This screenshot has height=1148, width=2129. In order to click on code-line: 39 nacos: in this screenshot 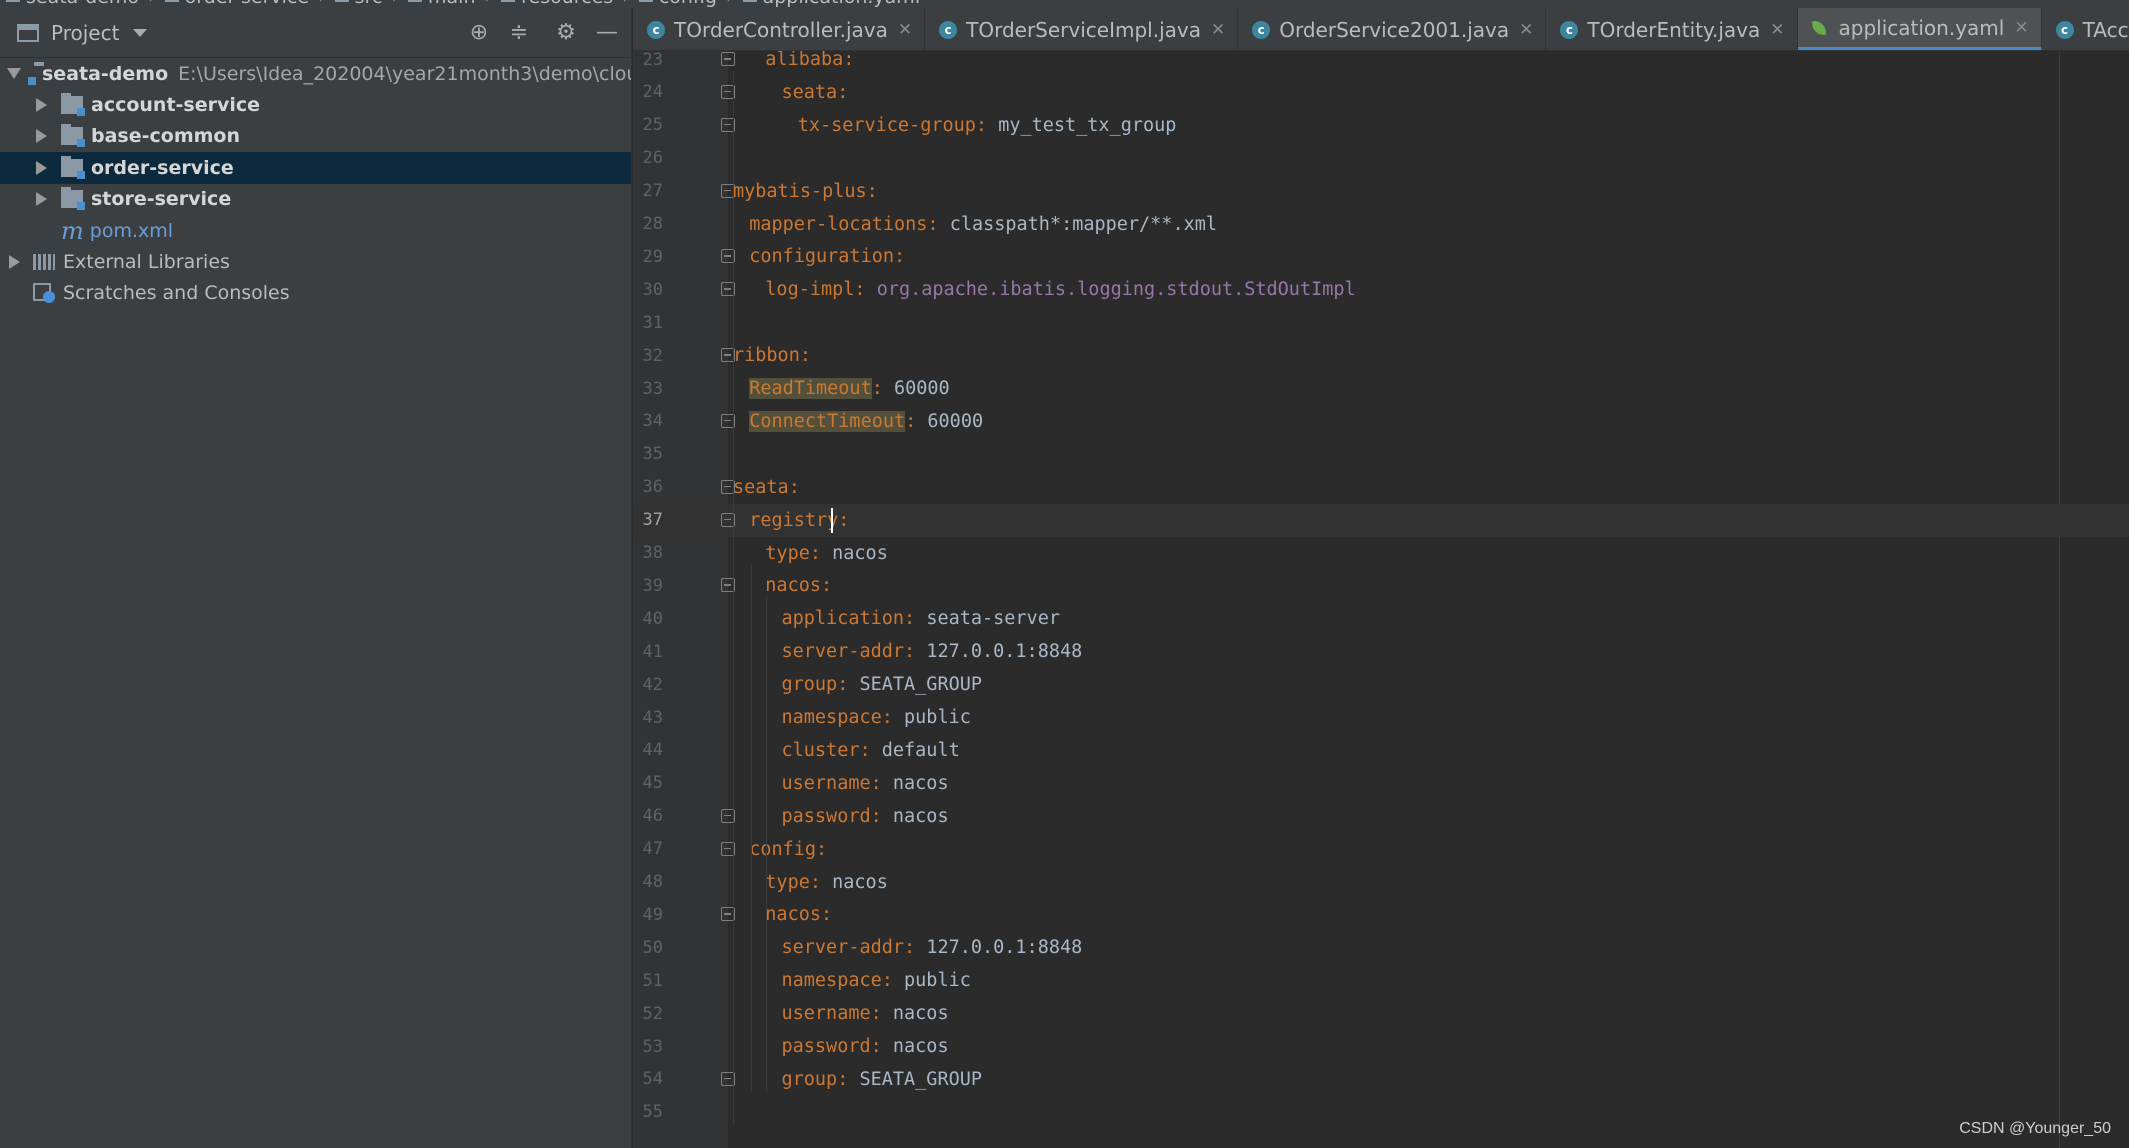, I will do `click(1381, 585)`.